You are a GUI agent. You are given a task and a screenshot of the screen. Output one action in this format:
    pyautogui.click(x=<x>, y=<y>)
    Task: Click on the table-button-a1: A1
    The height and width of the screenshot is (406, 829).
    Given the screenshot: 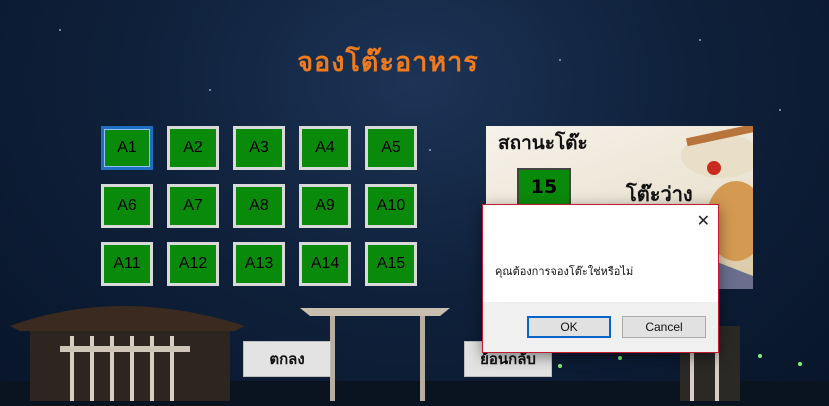 What is the action you would take?
    pyautogui.click(x=127, y=148)
    